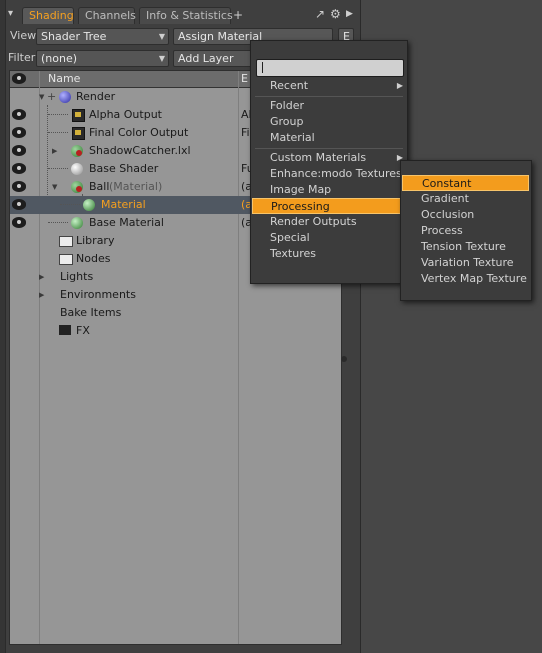 This screenshot has height=653, width=542. I want to click on menu-item-recent: Recent ▶, so click(329, 86).